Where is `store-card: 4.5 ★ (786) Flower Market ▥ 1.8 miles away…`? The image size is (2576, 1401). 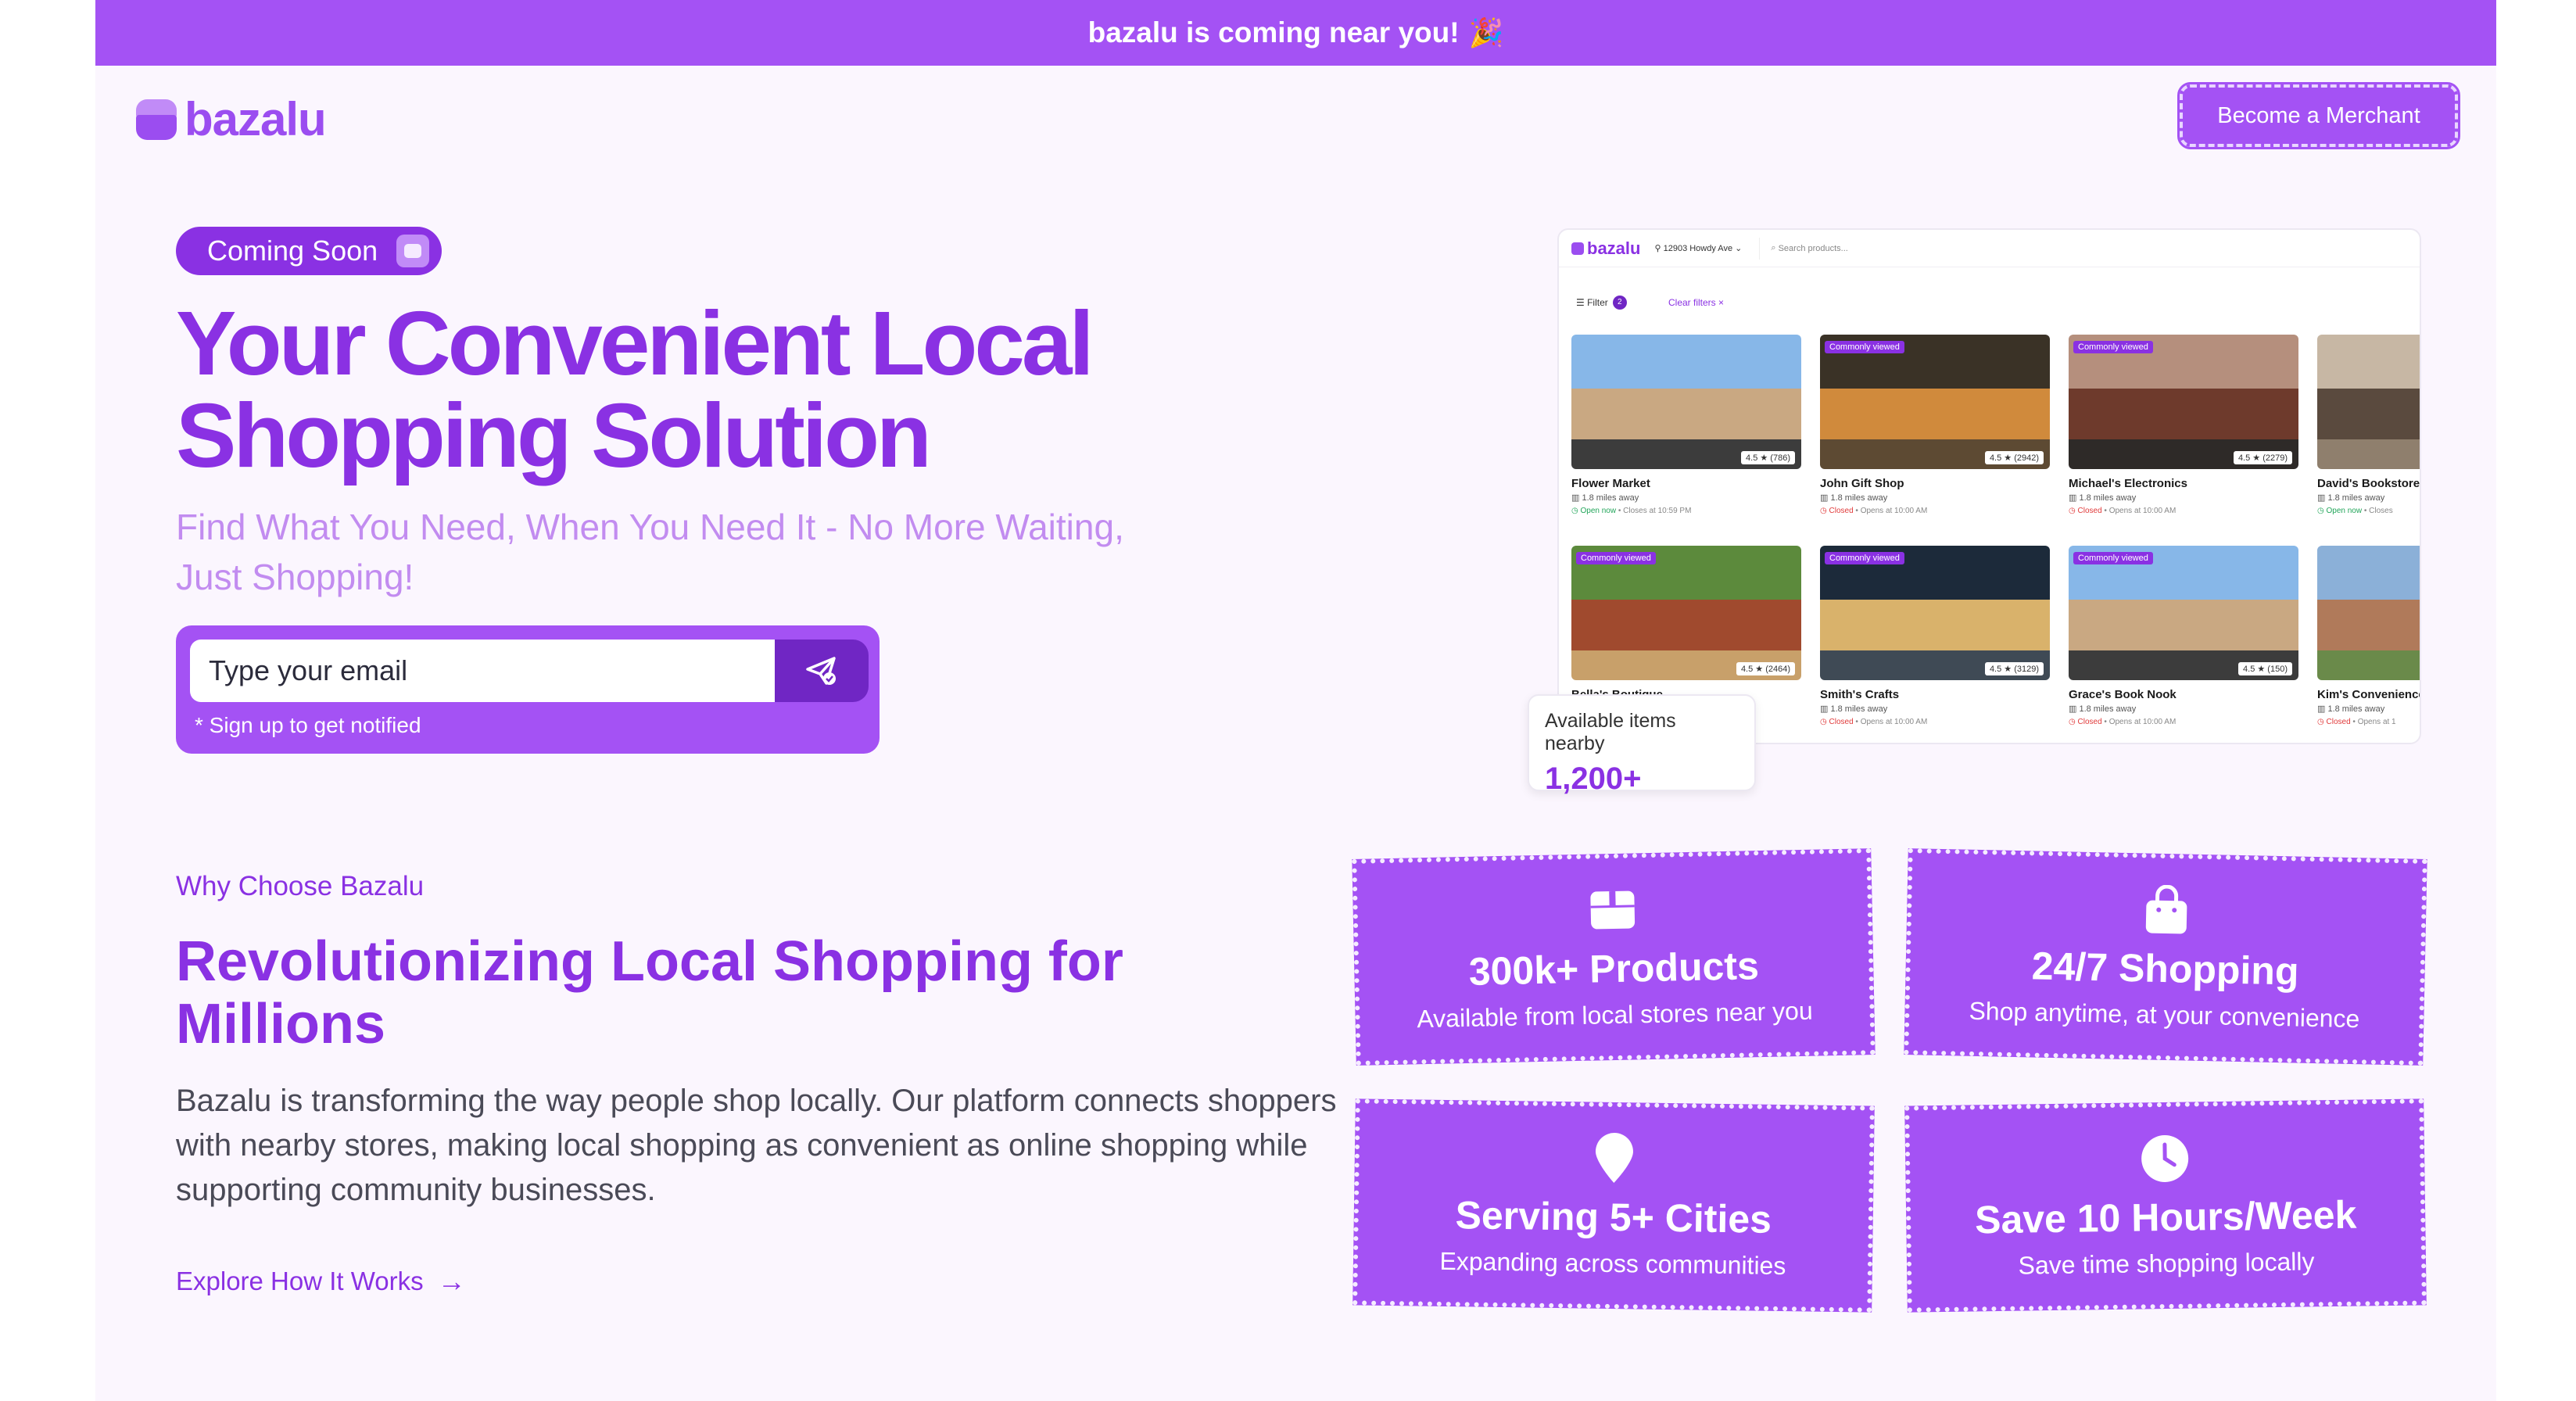 store-card: 4.5 ★ (786) Flower Market ▥ 1.8 miles away… is located at coordinates (1686, 432).